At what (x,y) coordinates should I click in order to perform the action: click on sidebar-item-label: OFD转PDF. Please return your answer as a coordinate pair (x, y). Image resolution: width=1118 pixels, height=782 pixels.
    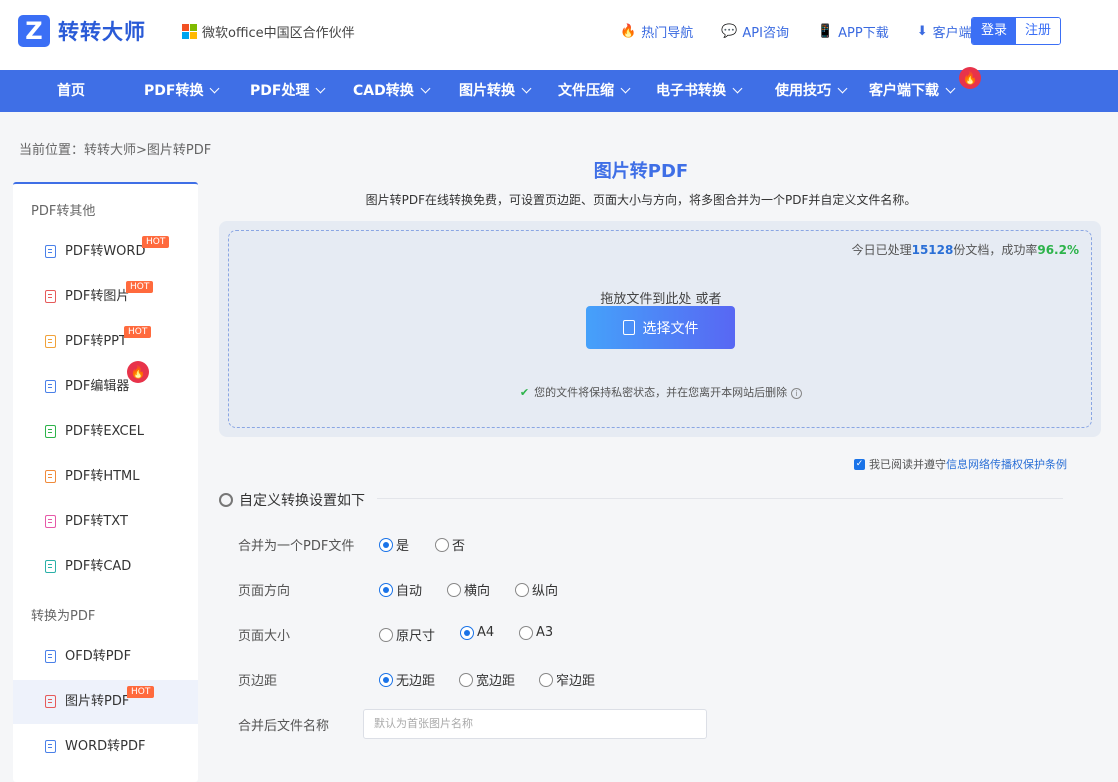
    Looking at the image, I should click on (98, 656).